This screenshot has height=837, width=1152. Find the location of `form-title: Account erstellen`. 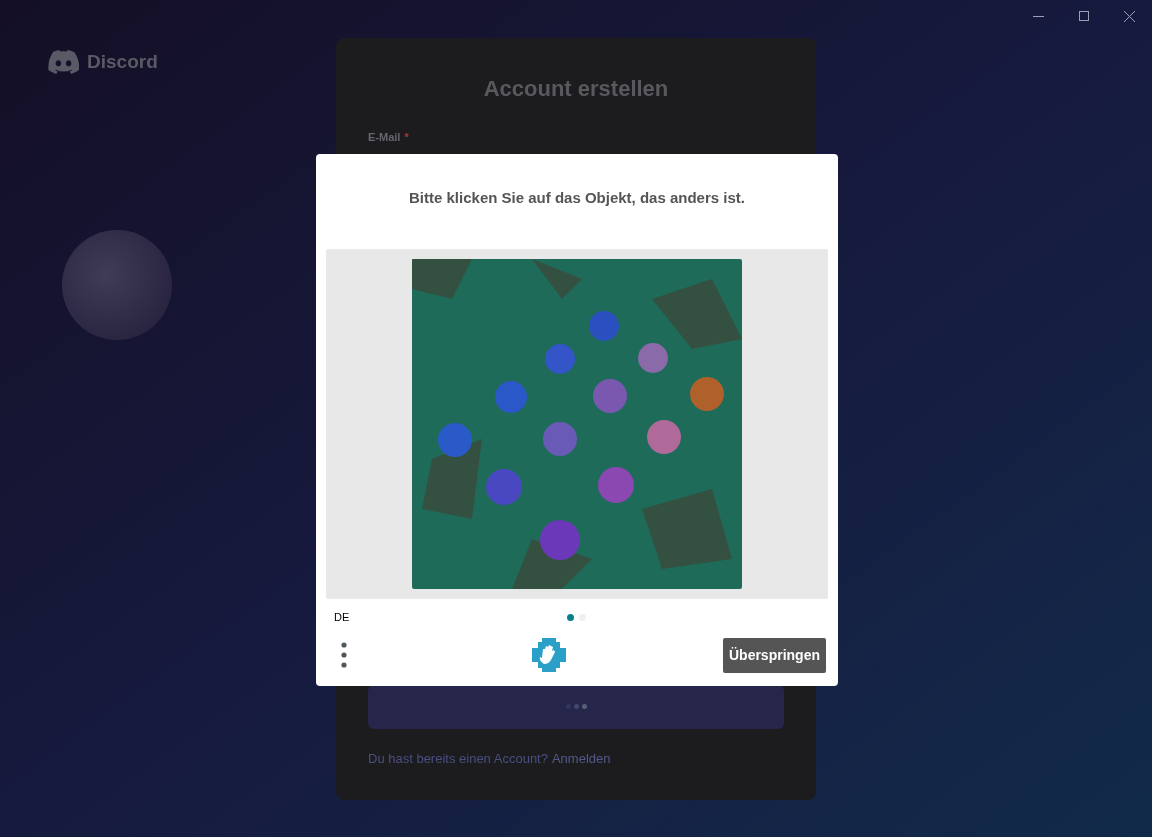

form-title: Account erstellen is located at coordinates (576, 89).